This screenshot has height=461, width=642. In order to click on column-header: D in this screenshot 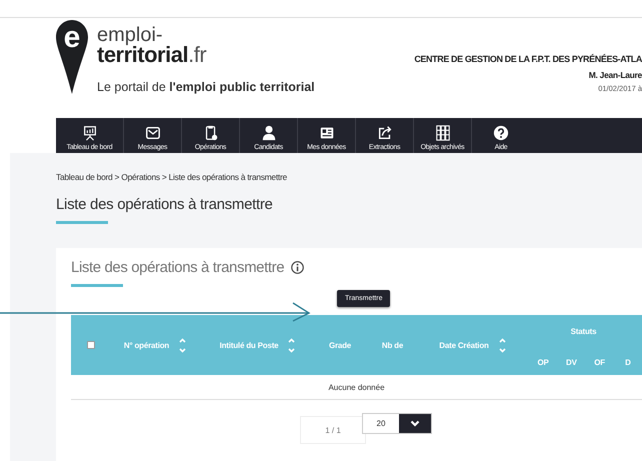, I will do `click(628, 362)`.